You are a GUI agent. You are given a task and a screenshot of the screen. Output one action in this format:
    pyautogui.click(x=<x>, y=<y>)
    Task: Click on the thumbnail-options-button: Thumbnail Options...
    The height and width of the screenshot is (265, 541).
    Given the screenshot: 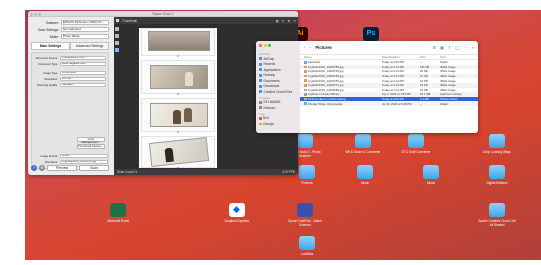 What is the action you would take?
    pyautogui.click(x=91, y=146)
    